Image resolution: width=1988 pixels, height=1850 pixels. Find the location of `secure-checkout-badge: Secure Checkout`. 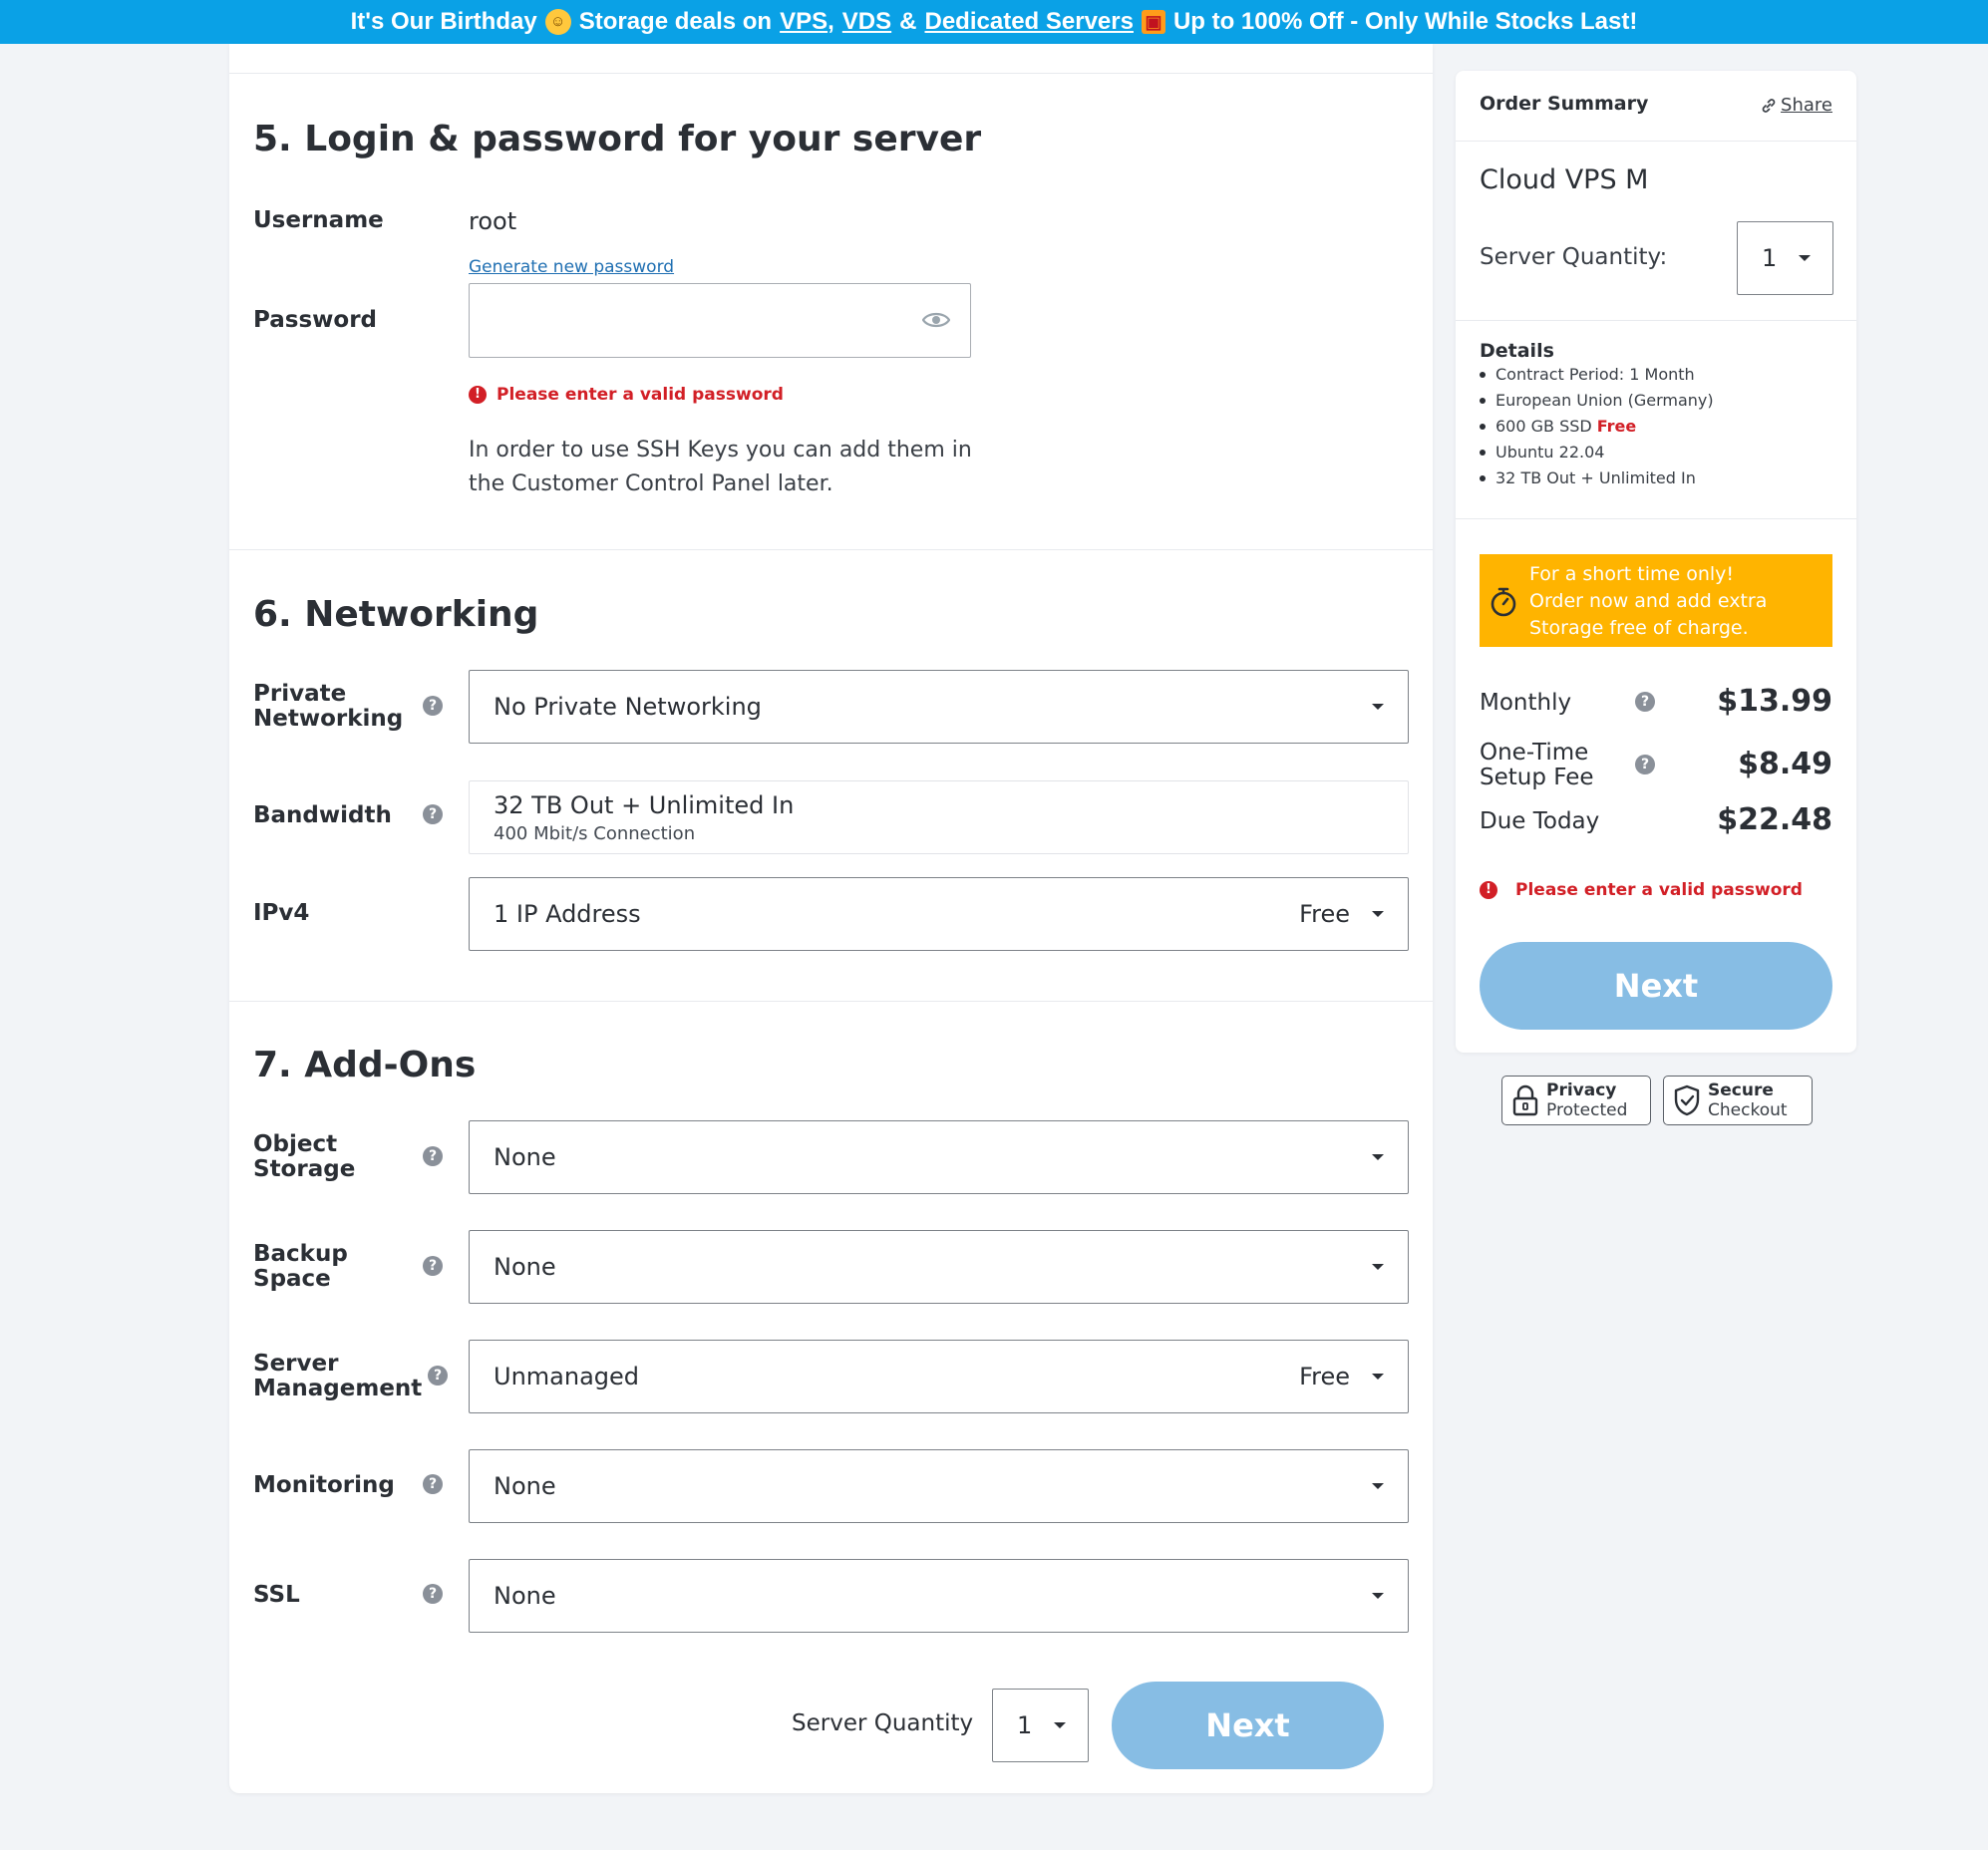

secure-checkout-badge: Secure Checkout is located at coordinates (1738, 1100).